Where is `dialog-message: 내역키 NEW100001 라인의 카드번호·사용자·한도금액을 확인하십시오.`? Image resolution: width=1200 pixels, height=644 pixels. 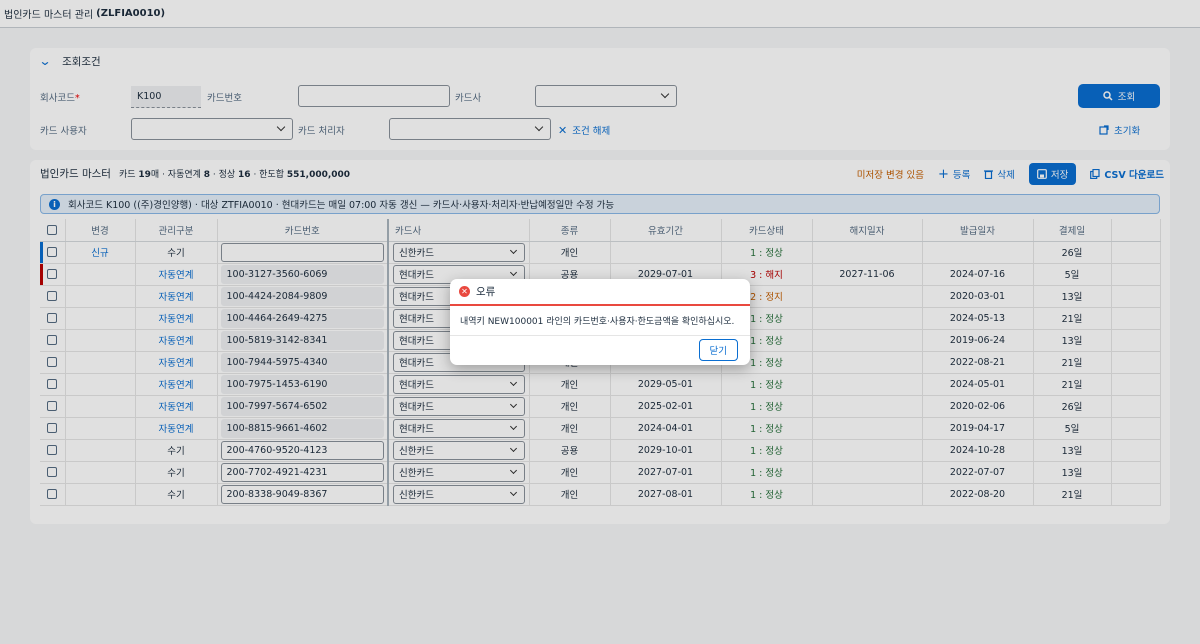
dialog-message: 내역키 NEW100001 라인의 카드번호·사용자·한도금액을 확인하십시오. is located at coordinates (600, 321).